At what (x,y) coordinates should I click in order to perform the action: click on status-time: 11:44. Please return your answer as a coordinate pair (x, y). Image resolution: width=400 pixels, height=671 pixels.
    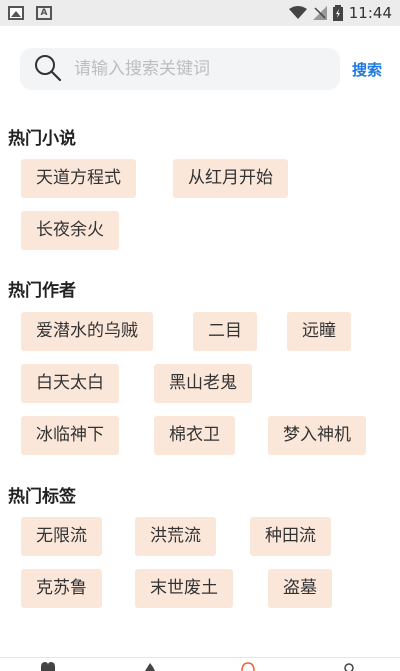
    Looking at the image, I should click on (370, 13).